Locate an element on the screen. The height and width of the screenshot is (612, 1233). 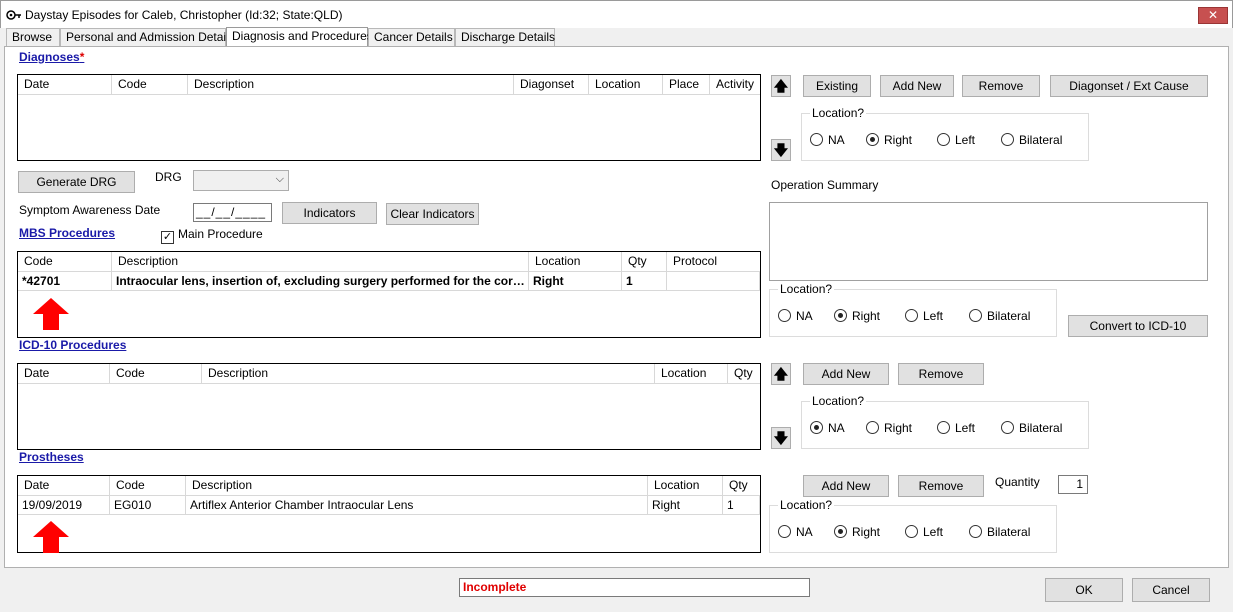
prostheses-add-new-button: Add New is located at coordinates (846, 486).